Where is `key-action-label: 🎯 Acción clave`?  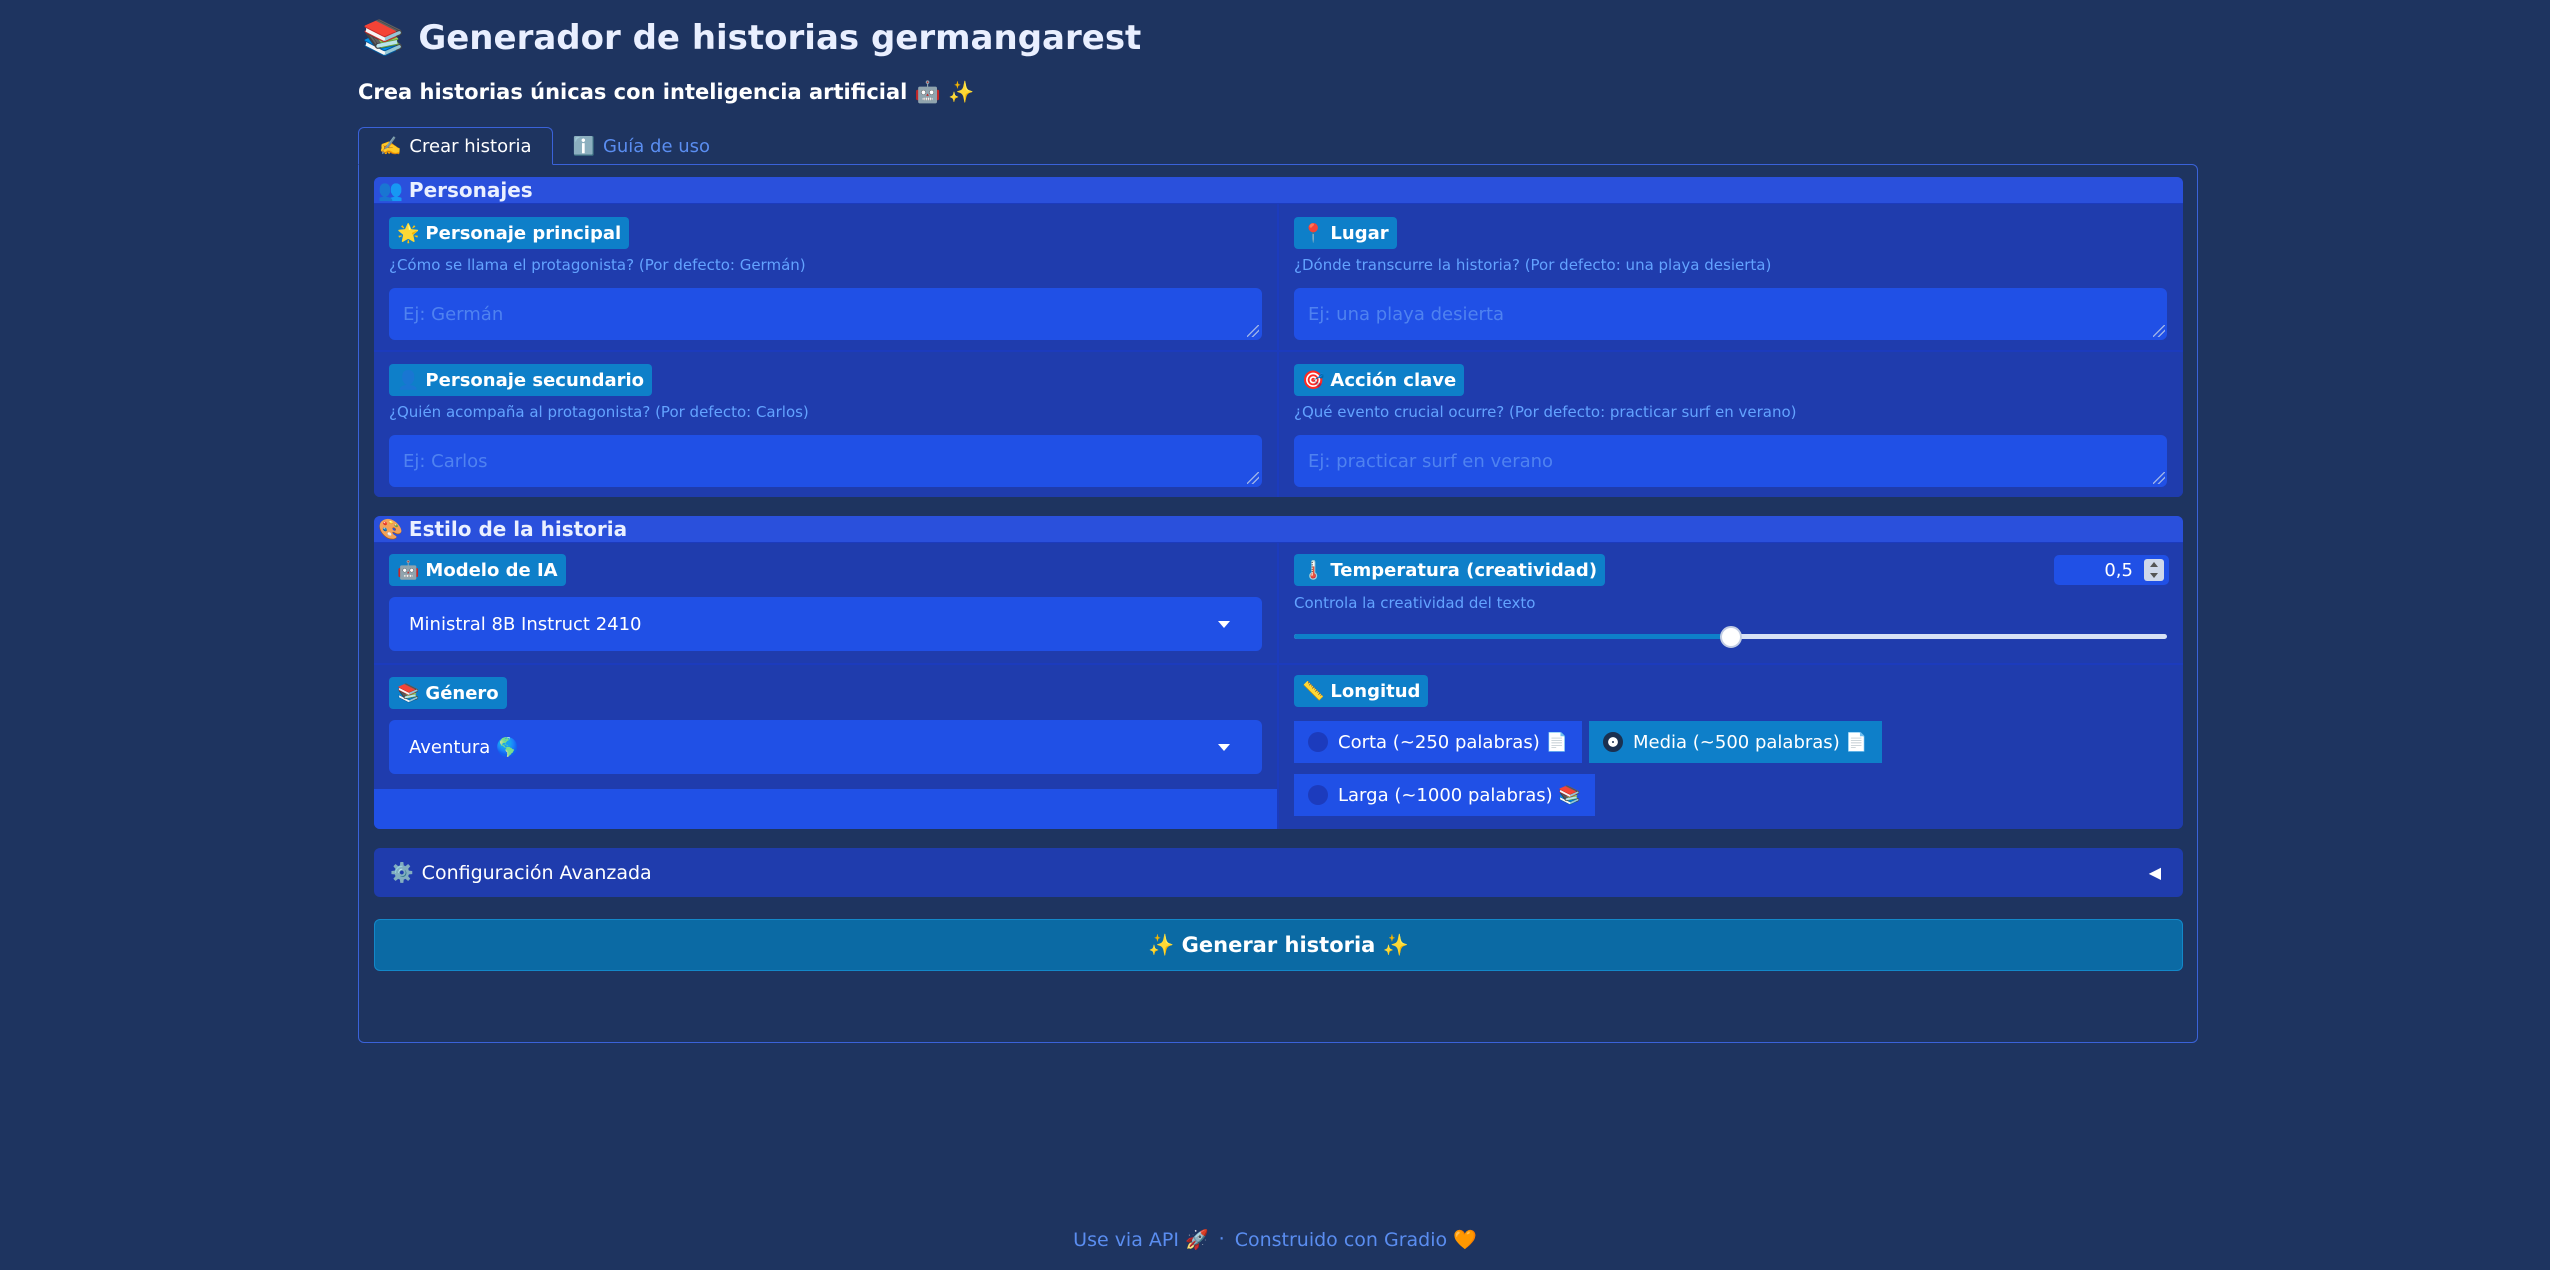 key-action-label: 🎯 Acción clave is located at coordinates (1379, 380).